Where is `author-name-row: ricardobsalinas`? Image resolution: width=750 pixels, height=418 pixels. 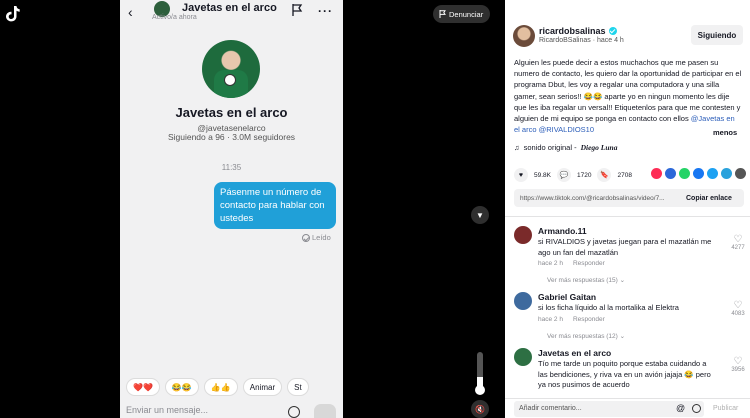 author-name-row: ricardobsalinas is located at coordinates (578, 31).